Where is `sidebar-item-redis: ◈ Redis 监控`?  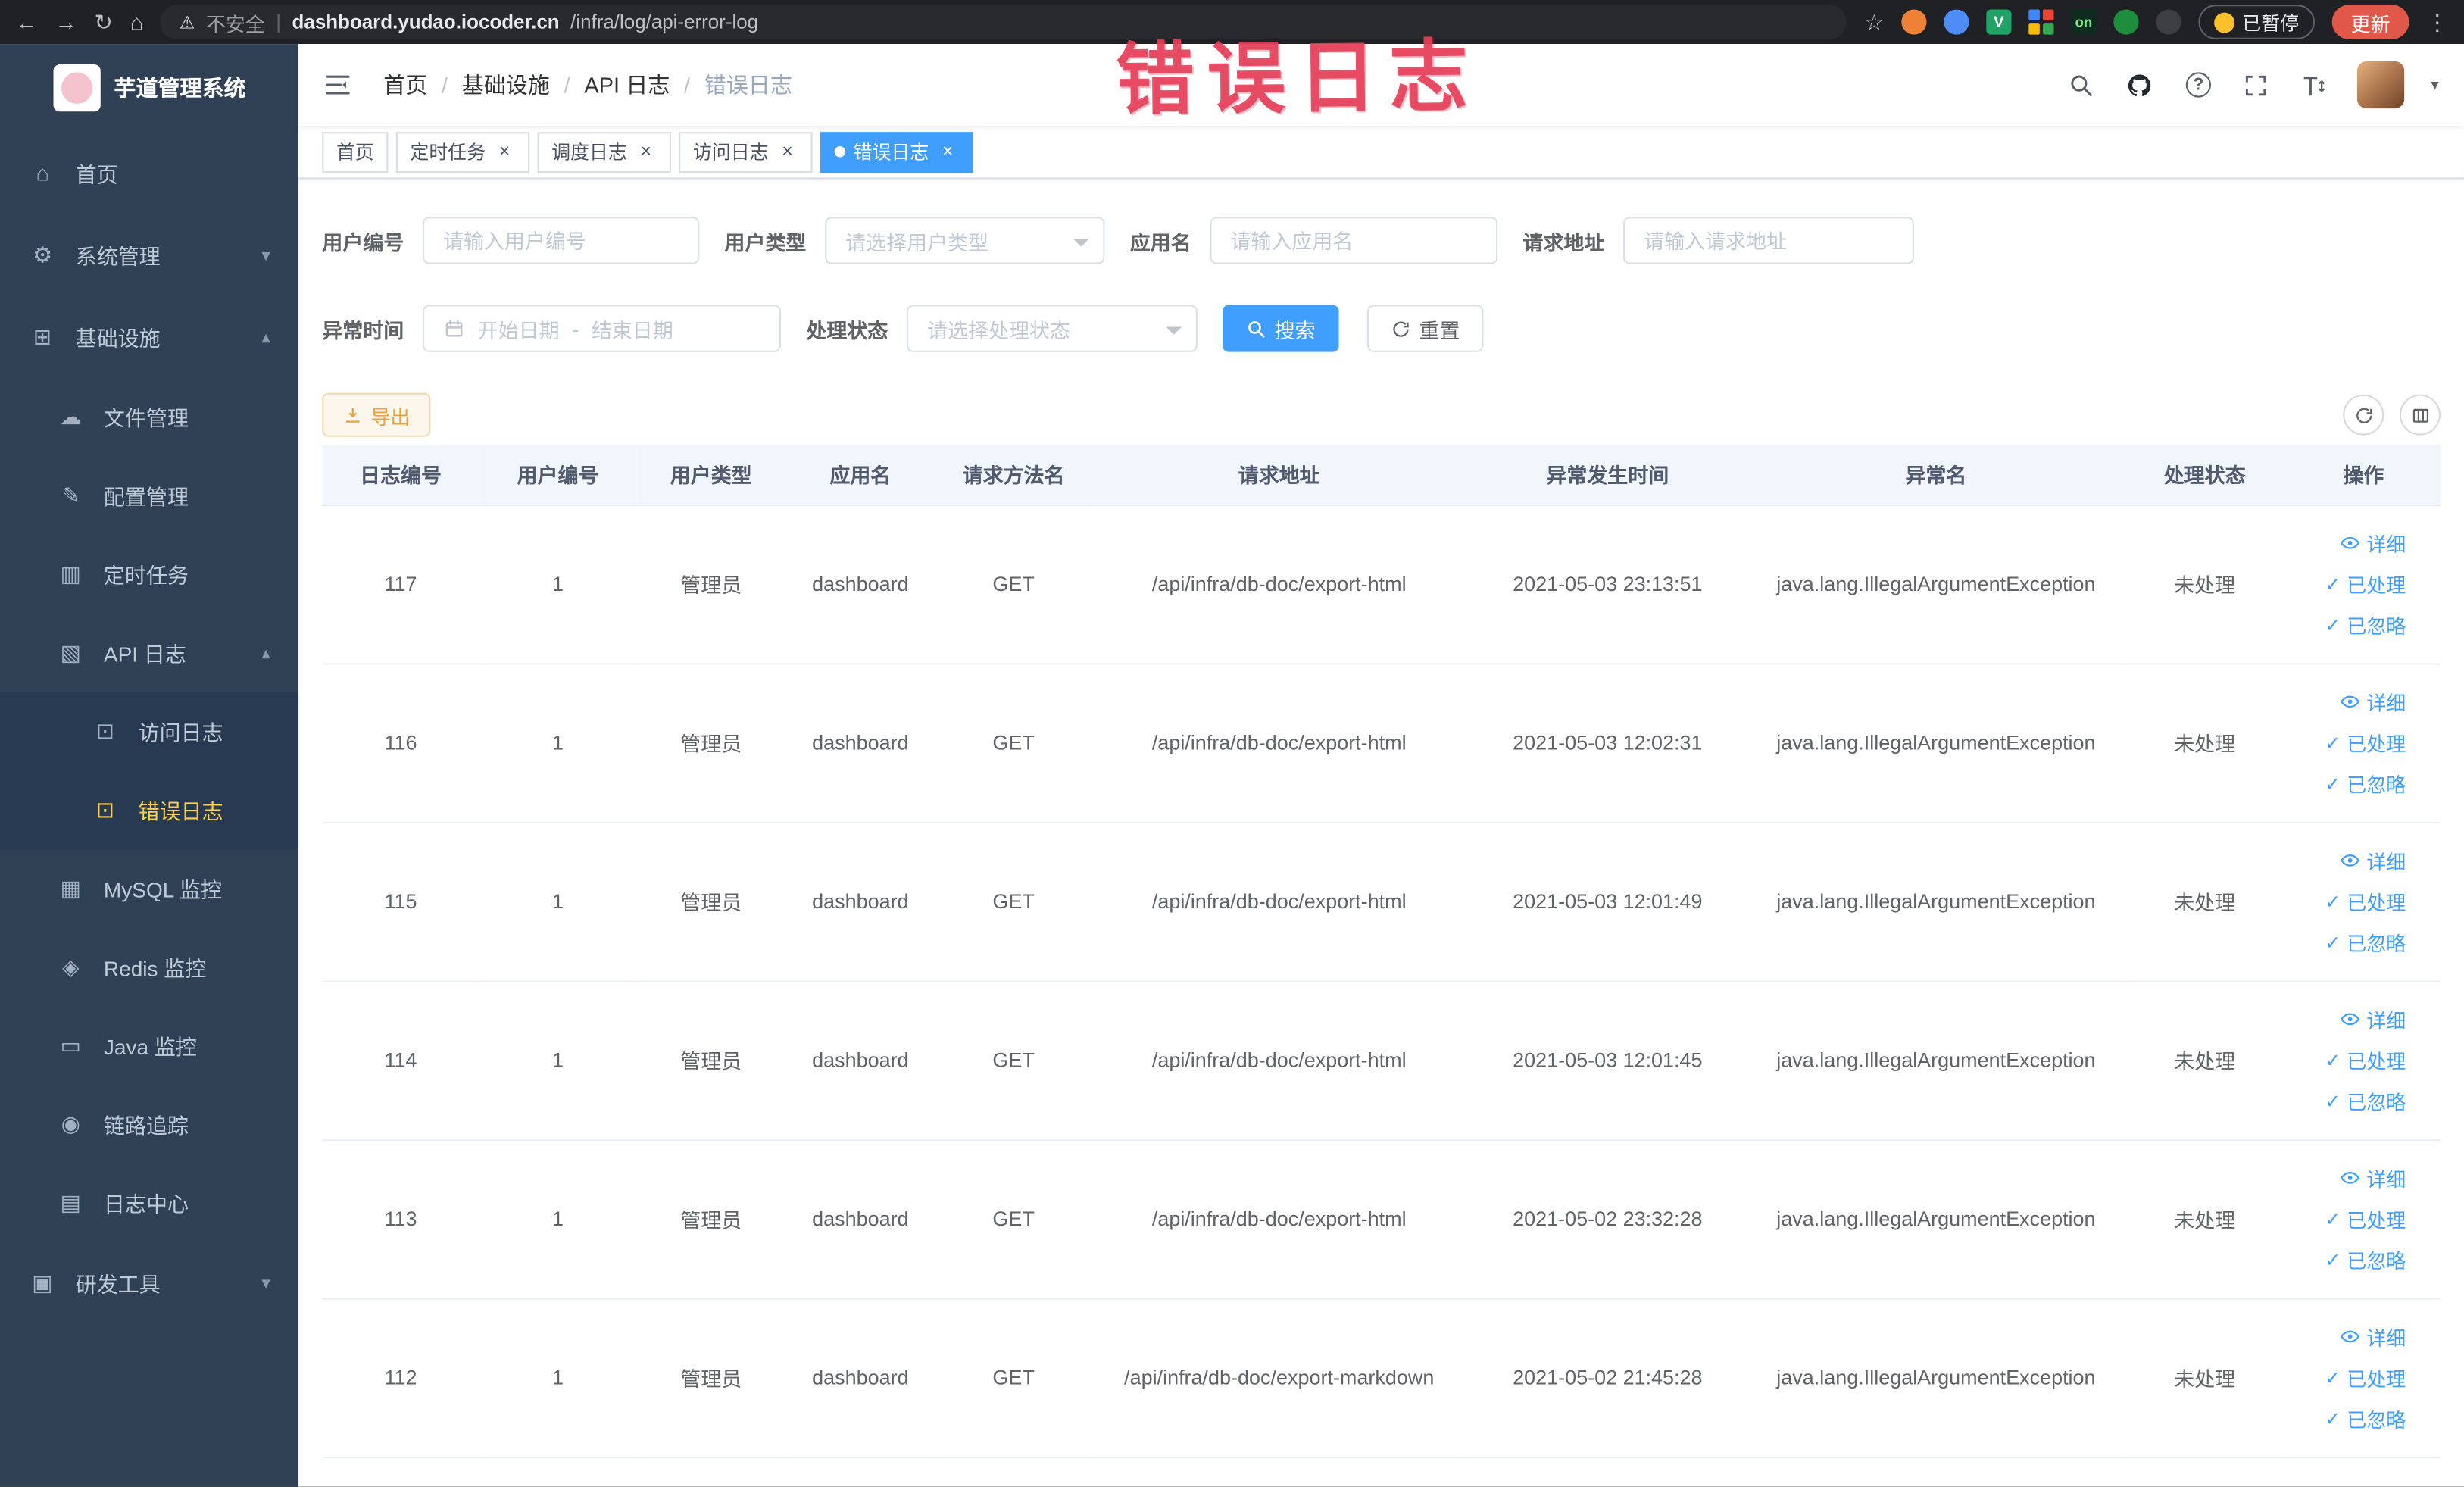
sidebar-item-redis: ◈ Redis 监控 is located at coordinates (149, 966).